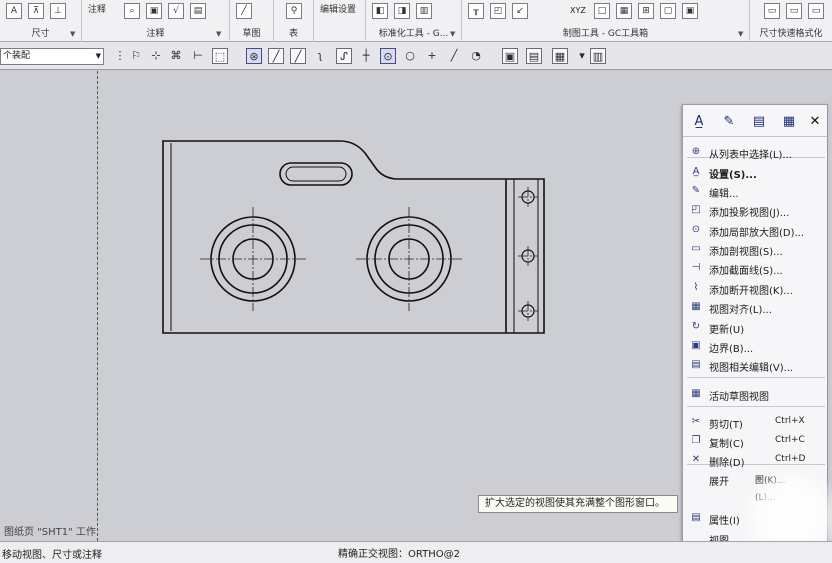 This screenshot has height=563, width=832. I want to click on snap-point-icon: ⊛, so click(254, 56).